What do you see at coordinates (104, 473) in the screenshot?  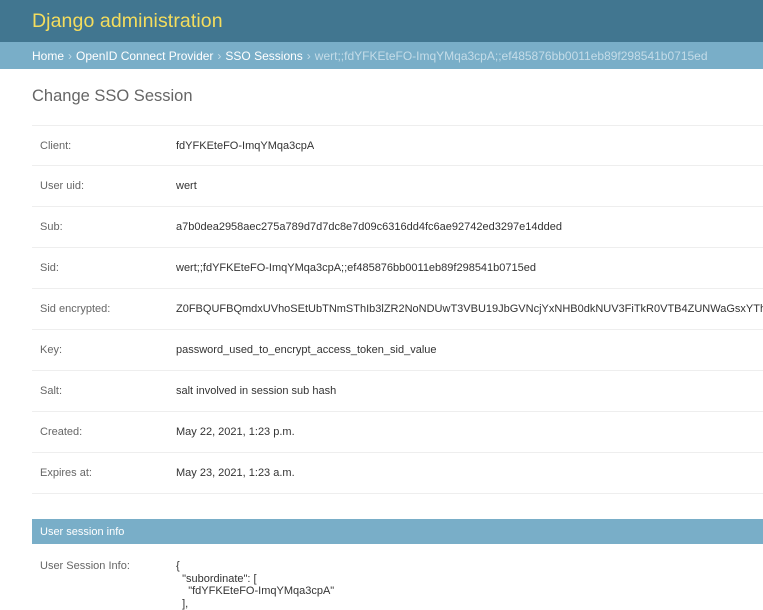 I see `field-label: Expires at:` at bounding box center [104, 473].